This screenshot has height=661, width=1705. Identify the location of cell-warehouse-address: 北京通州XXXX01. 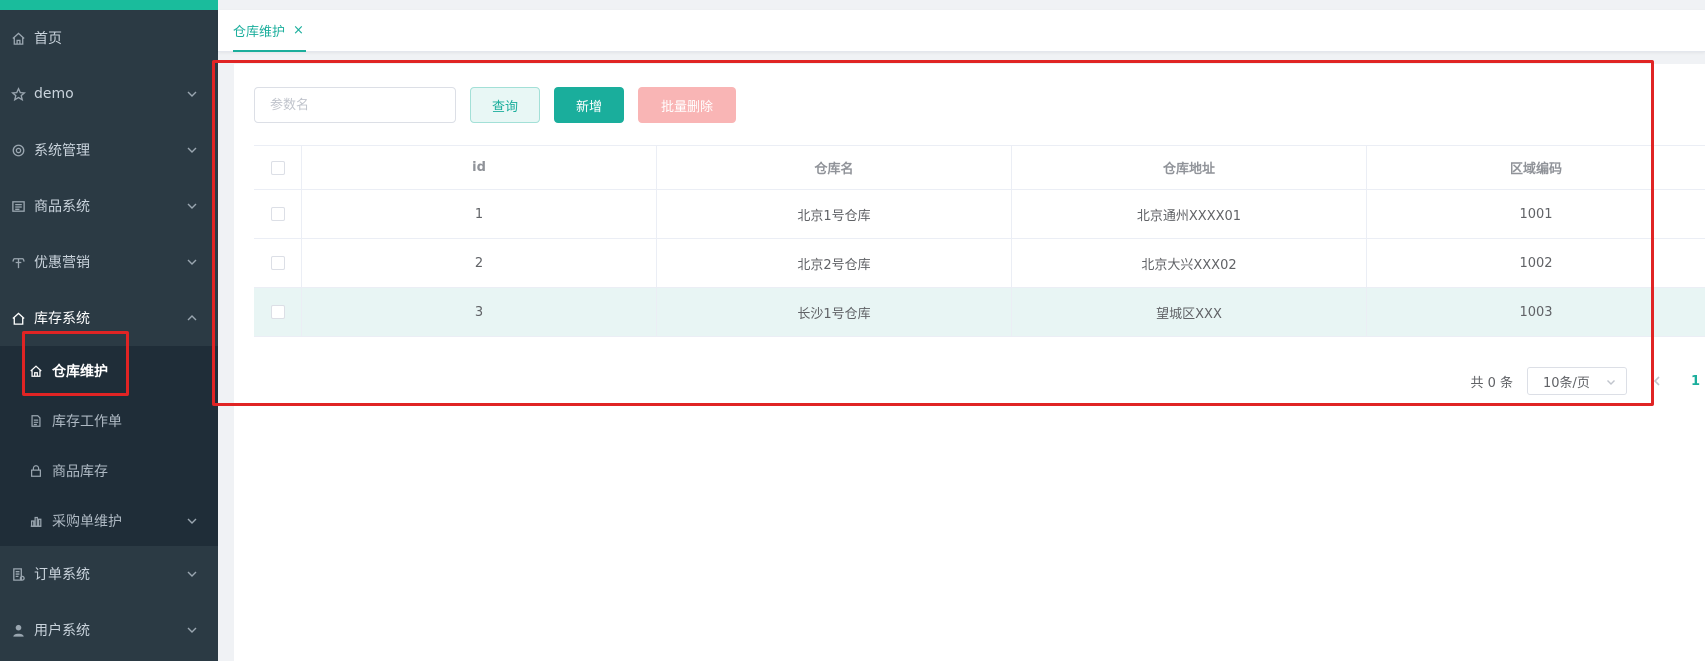
(1189, 214).